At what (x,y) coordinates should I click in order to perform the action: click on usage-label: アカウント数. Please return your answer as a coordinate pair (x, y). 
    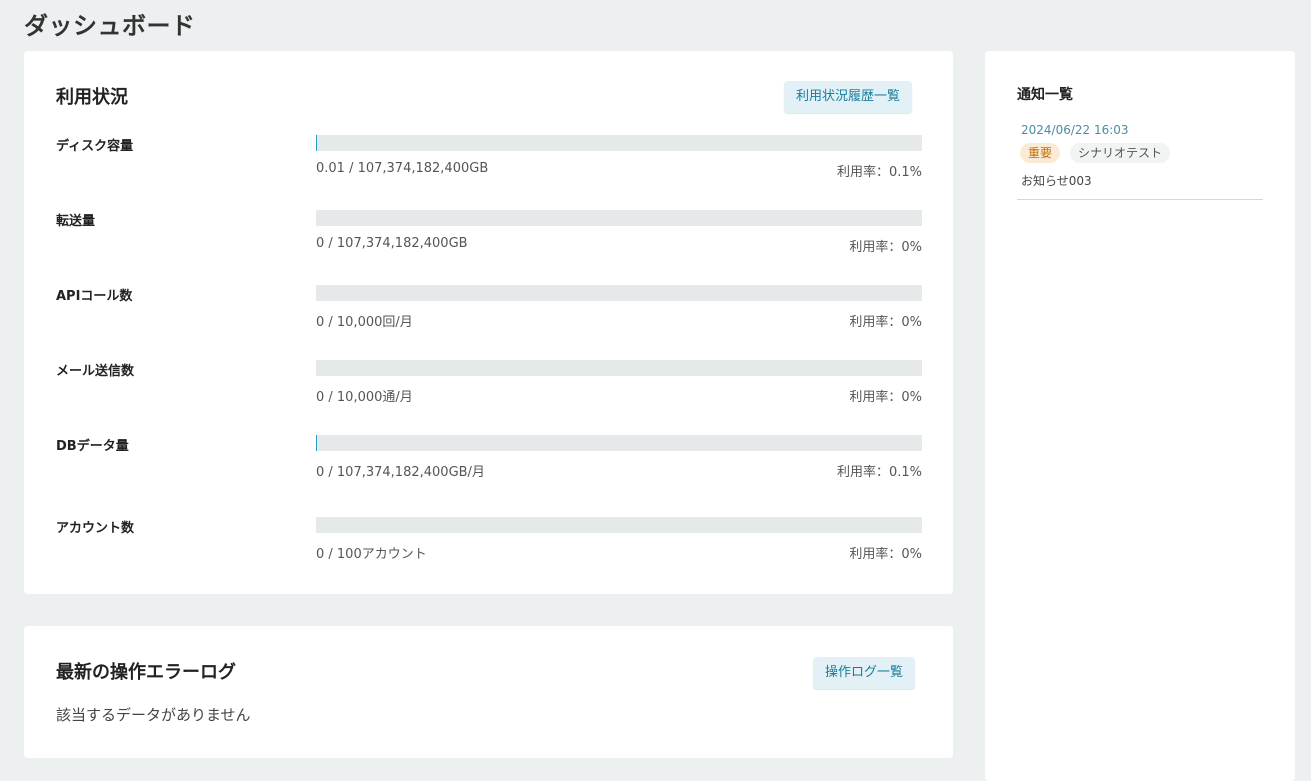
    Looking at the image, I should click on (95, 528).